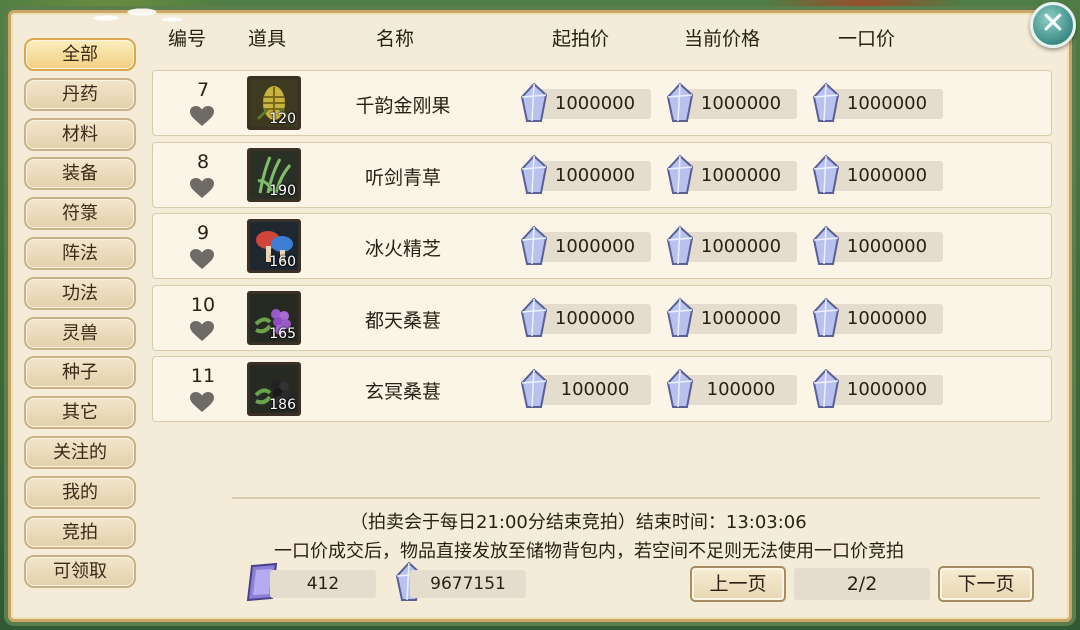  I want to click on header-name: 名称, so click(395, 39).